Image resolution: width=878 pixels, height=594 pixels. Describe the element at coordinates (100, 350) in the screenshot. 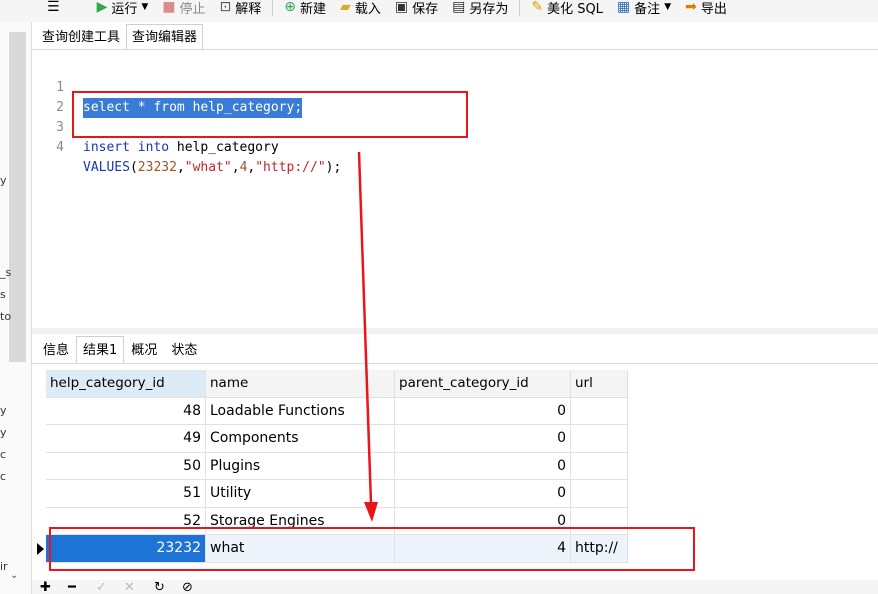

I see `tab-result-1: 结果1` at that location.